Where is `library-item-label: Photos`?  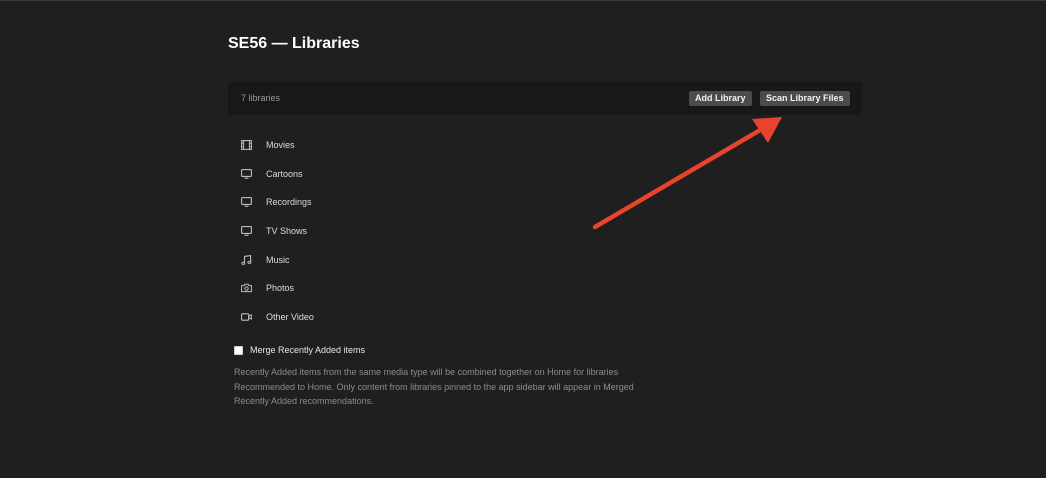 library-item-label: Photos is located at coordinates (280, 288).